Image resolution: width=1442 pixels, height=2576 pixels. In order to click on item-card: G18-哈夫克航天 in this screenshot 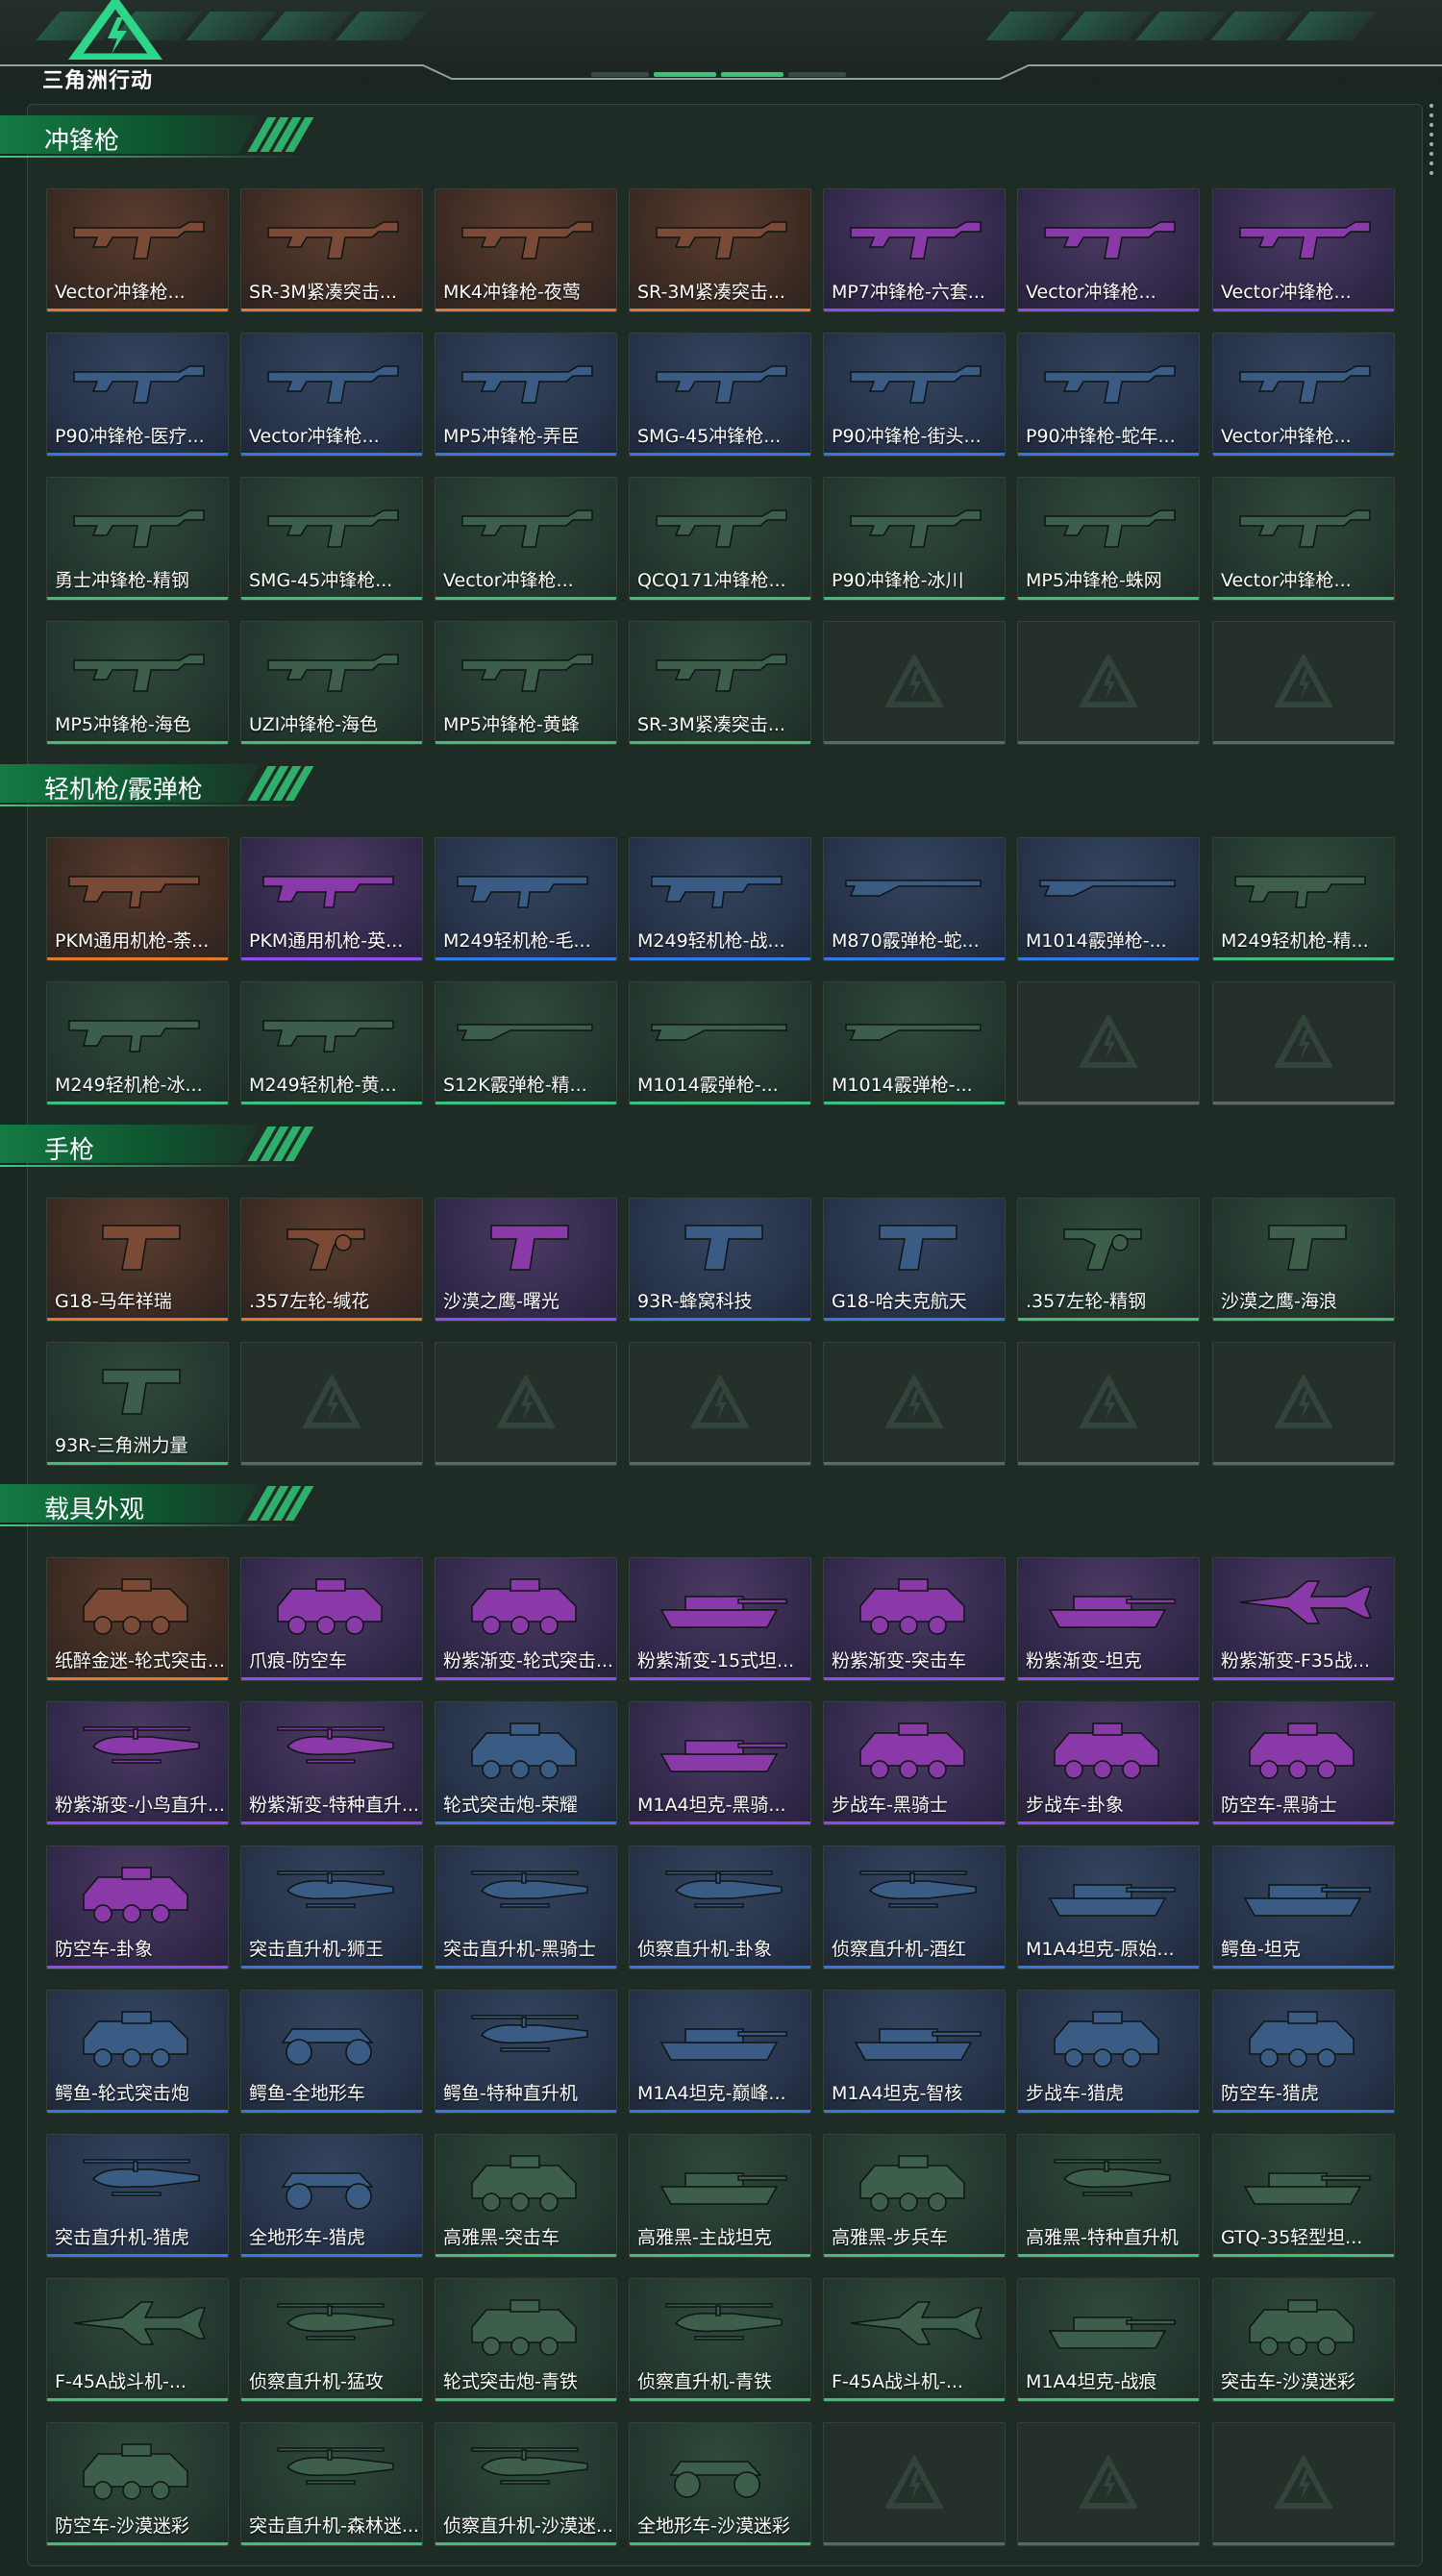, I will do `click(914, 1260)`.